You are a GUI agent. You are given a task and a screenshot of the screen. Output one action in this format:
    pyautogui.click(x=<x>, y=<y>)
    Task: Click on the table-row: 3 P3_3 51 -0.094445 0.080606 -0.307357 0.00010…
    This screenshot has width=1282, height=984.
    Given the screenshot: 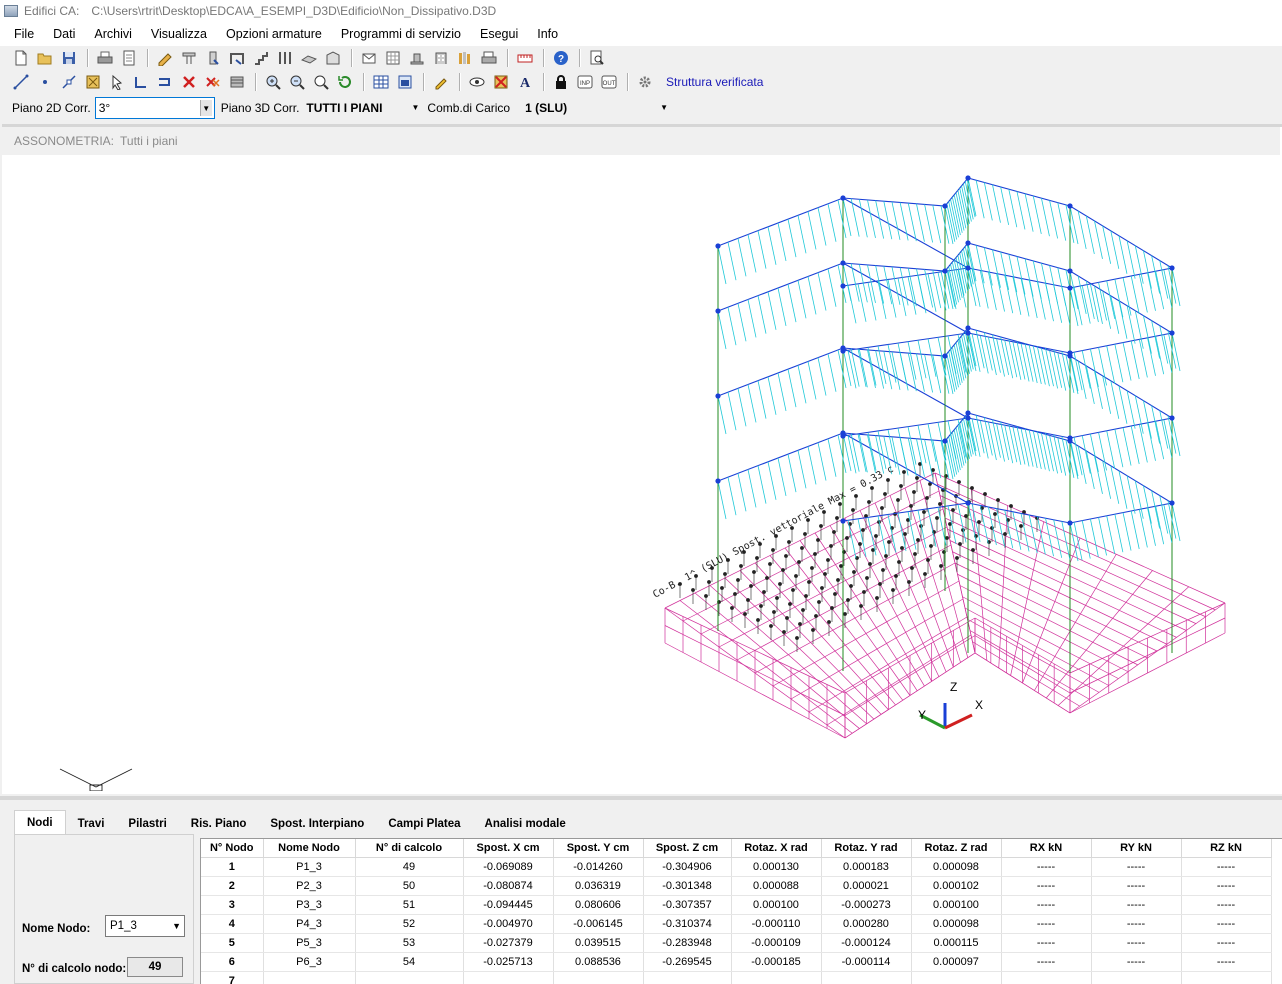 What is the action you would take?
    pyautogui.click(x=736, y=905)
    